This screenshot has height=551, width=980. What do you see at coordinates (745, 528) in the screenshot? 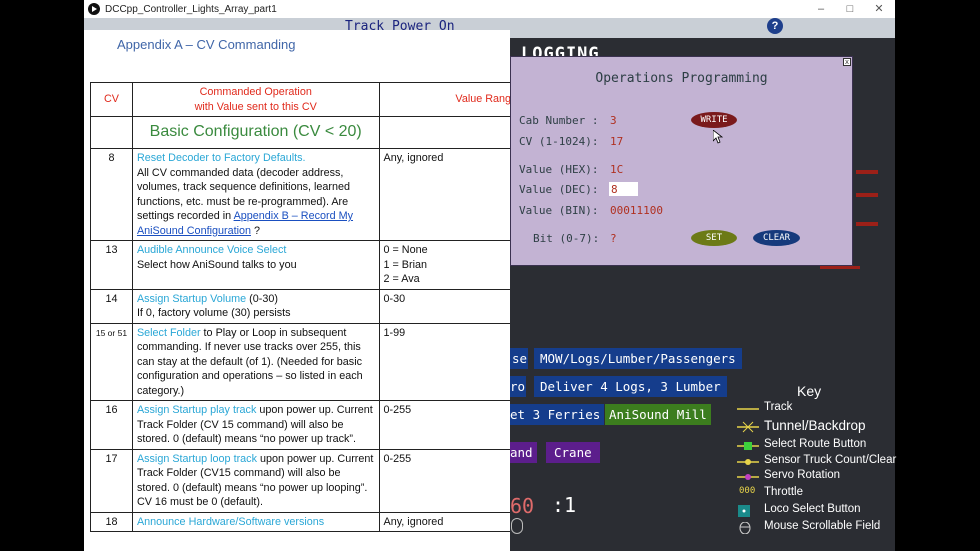
I see `mouse-icon` at bounding box center [745, 528].